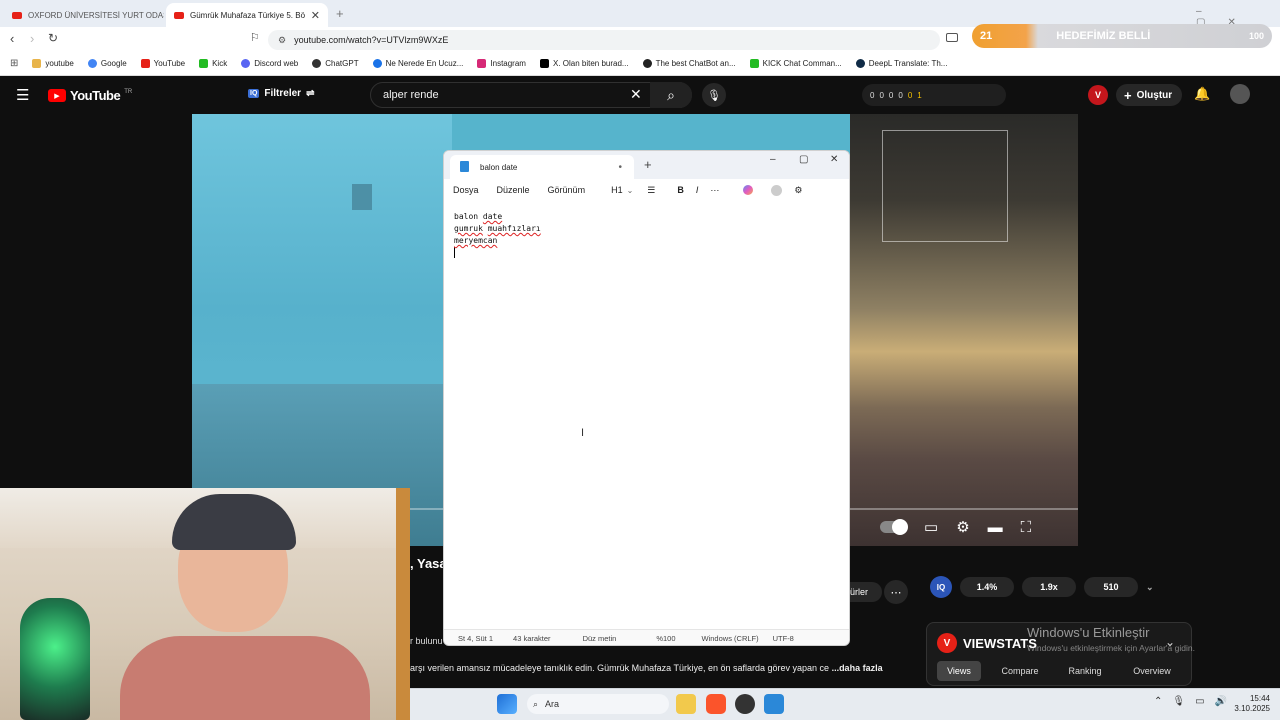 Image resolution: width=1280 pixels, height=720 pixels. I want to click on notepad-icon, so click(464, 166).